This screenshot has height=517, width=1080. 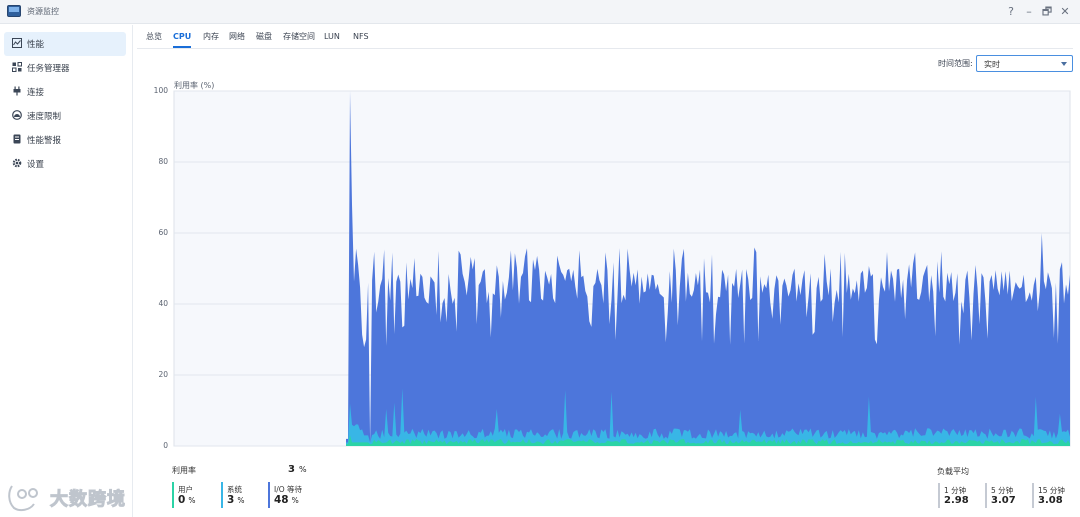 I want to click on help-button: ?, so click(x=1011, y=12).